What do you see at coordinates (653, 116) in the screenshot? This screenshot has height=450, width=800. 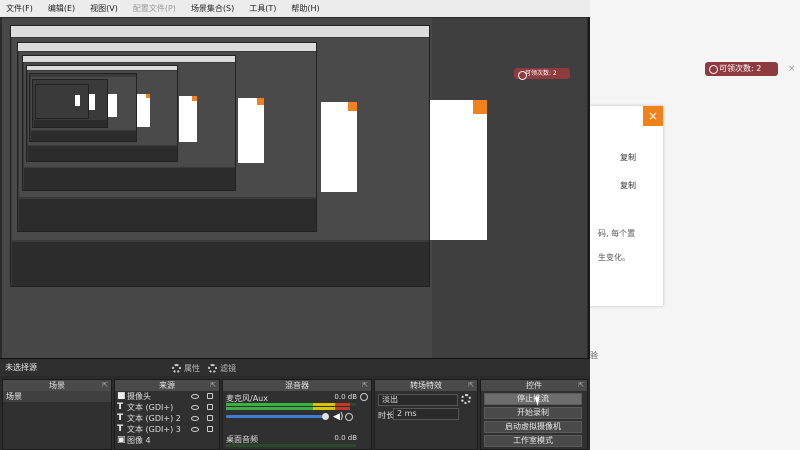 I see `dialog-close-button: ×` at bounding box center [653, 116].